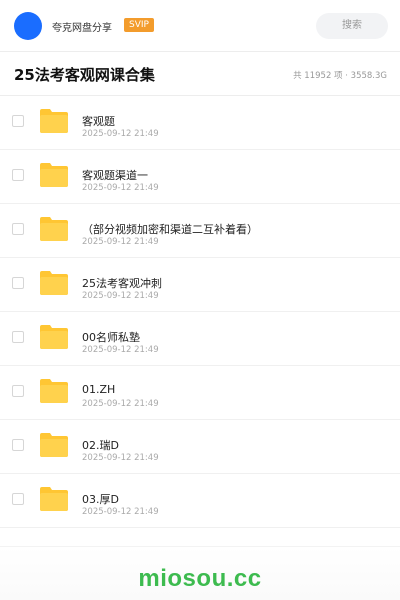  Describe the element at coordinates (115, 175) in the screenshot. I see `file-name: 客观题渠道一` at that location.